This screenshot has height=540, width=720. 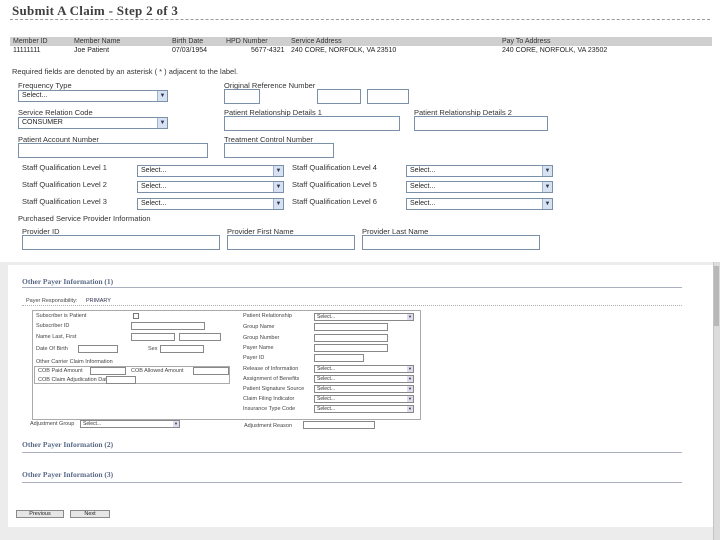 I want to click on subscriber-first-name-input, so click(x=200, y=337).